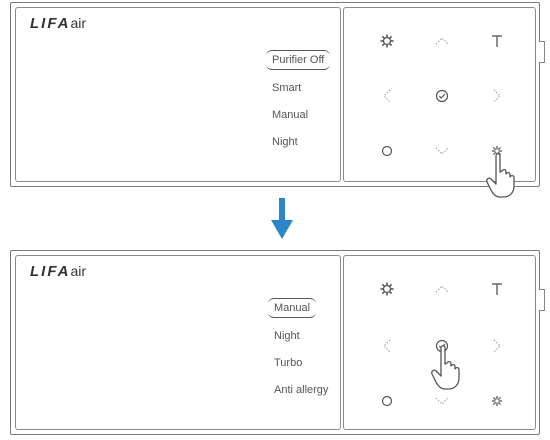  Describe the element at coordinates (282, 218) in the screenshot. I see `transition-arrow-icon` at that location.